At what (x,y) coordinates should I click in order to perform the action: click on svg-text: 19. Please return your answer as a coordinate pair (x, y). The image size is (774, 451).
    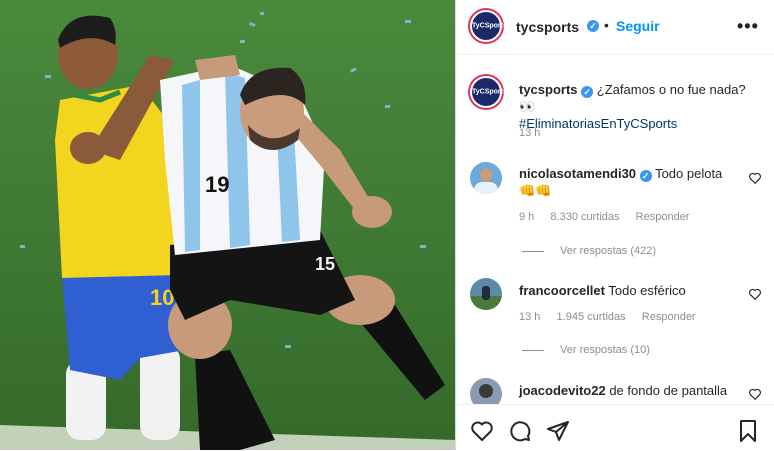
    Looking at the image, I should click on (217, 184).